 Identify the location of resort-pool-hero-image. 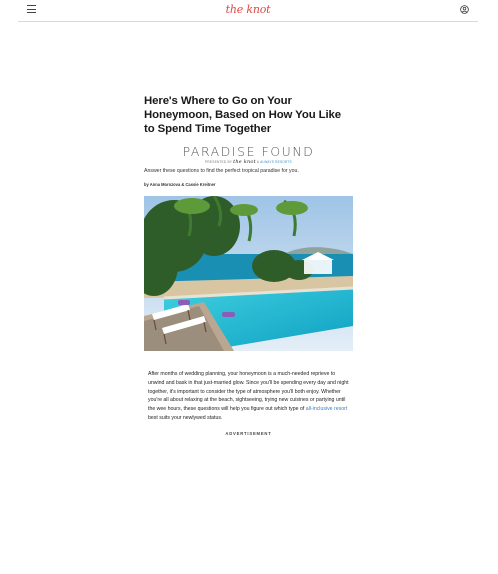
(248, 273).